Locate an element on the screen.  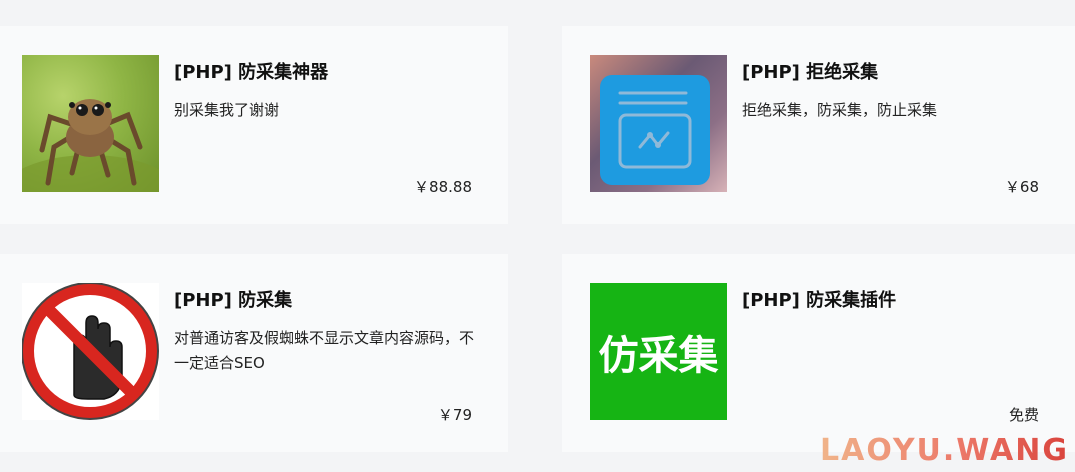
logo-text: 仿采集 is located at coordinates (658, 355).